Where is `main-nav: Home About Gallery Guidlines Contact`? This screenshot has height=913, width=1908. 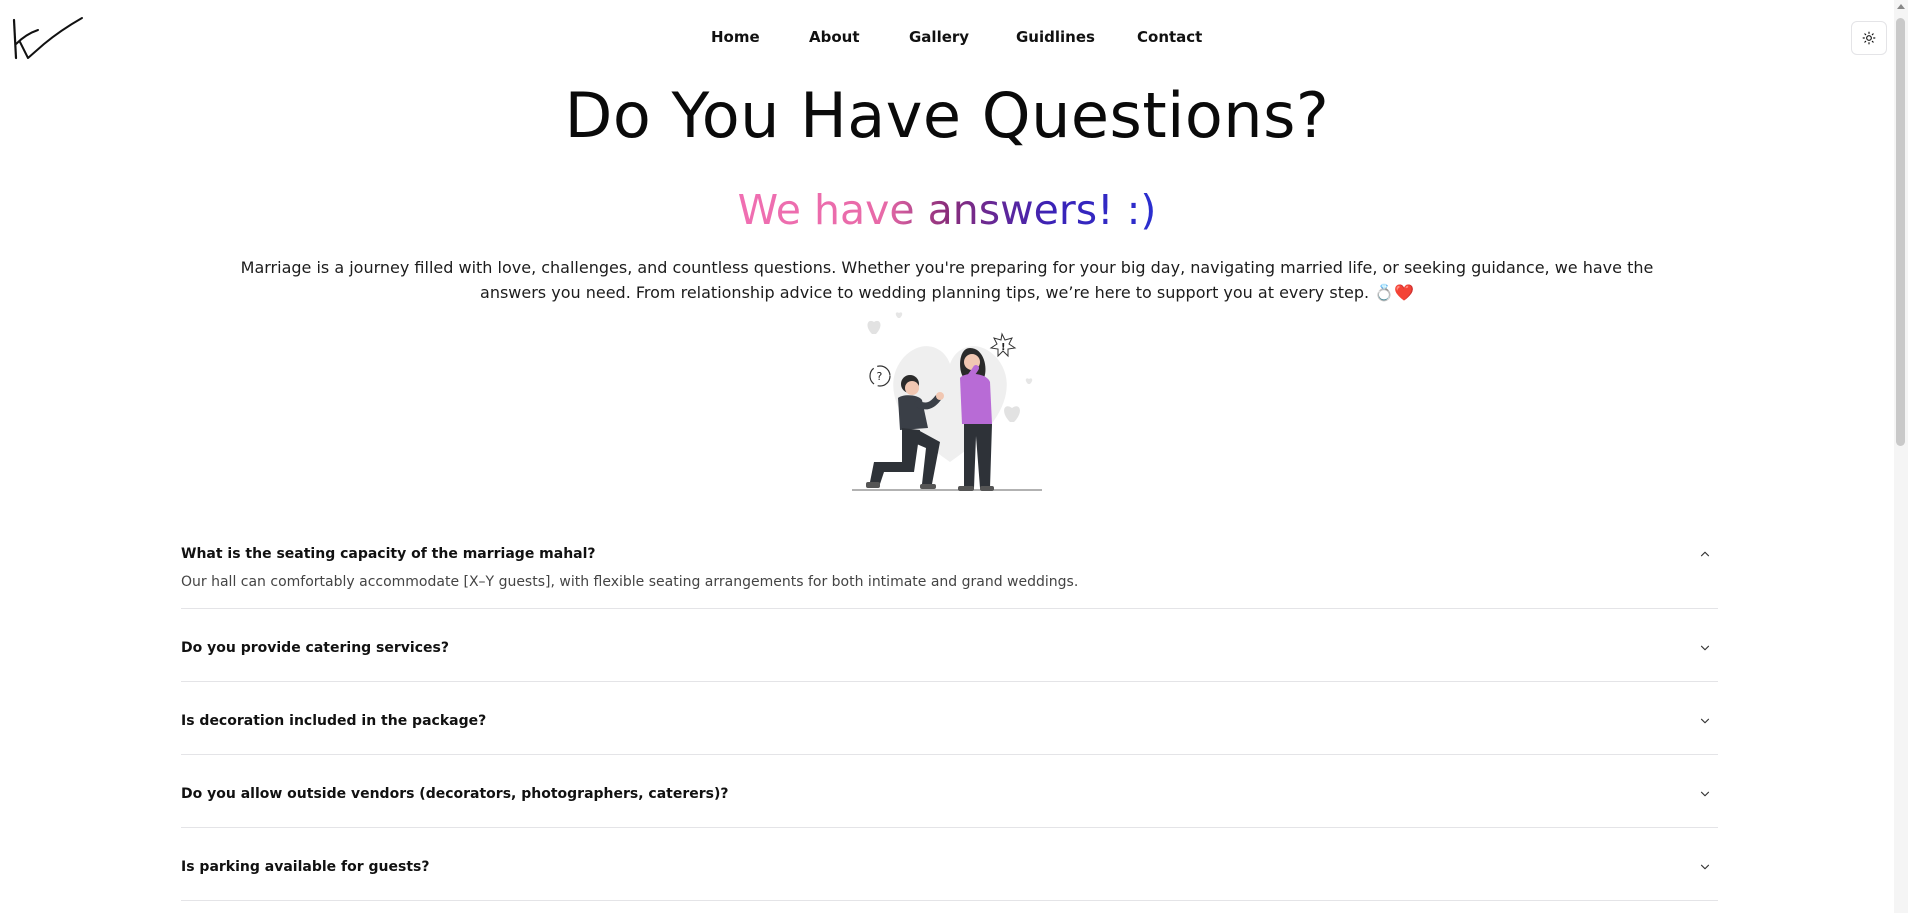 main-nav: Home About Gallery Guidlines Contact is located at coordinates (954, 39).